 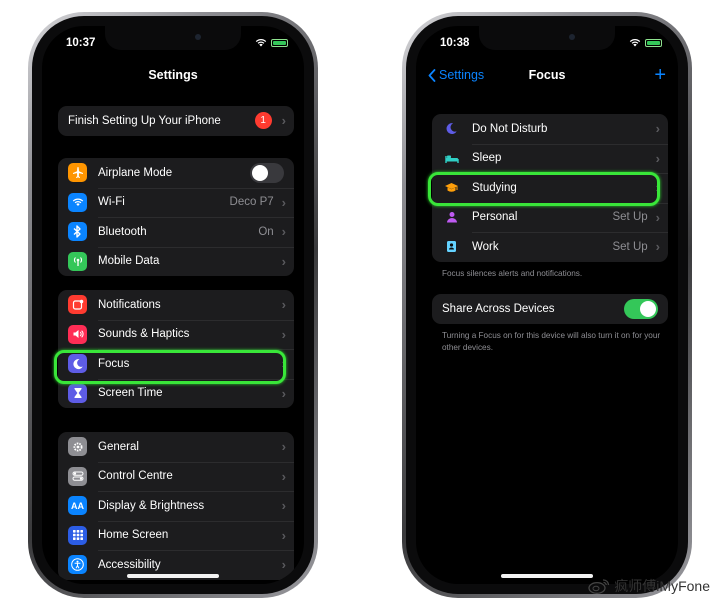 I want to click on hourglass-icon, so click(x=77, y=393).